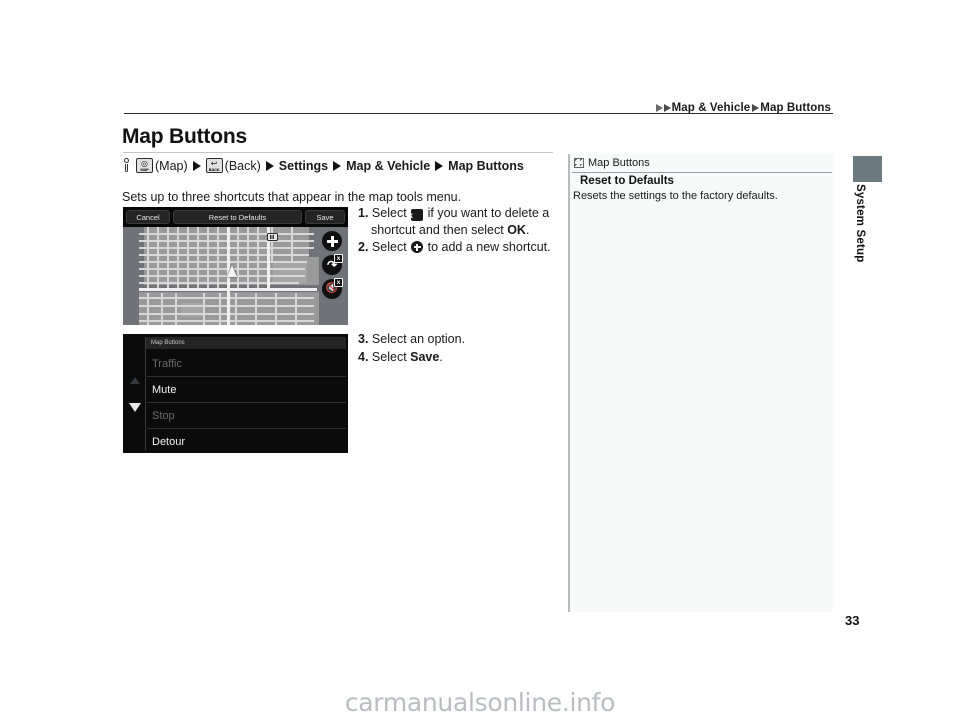 This screenshot has width=960, height=722. I want to click on plus-icon, so click(332, 241).